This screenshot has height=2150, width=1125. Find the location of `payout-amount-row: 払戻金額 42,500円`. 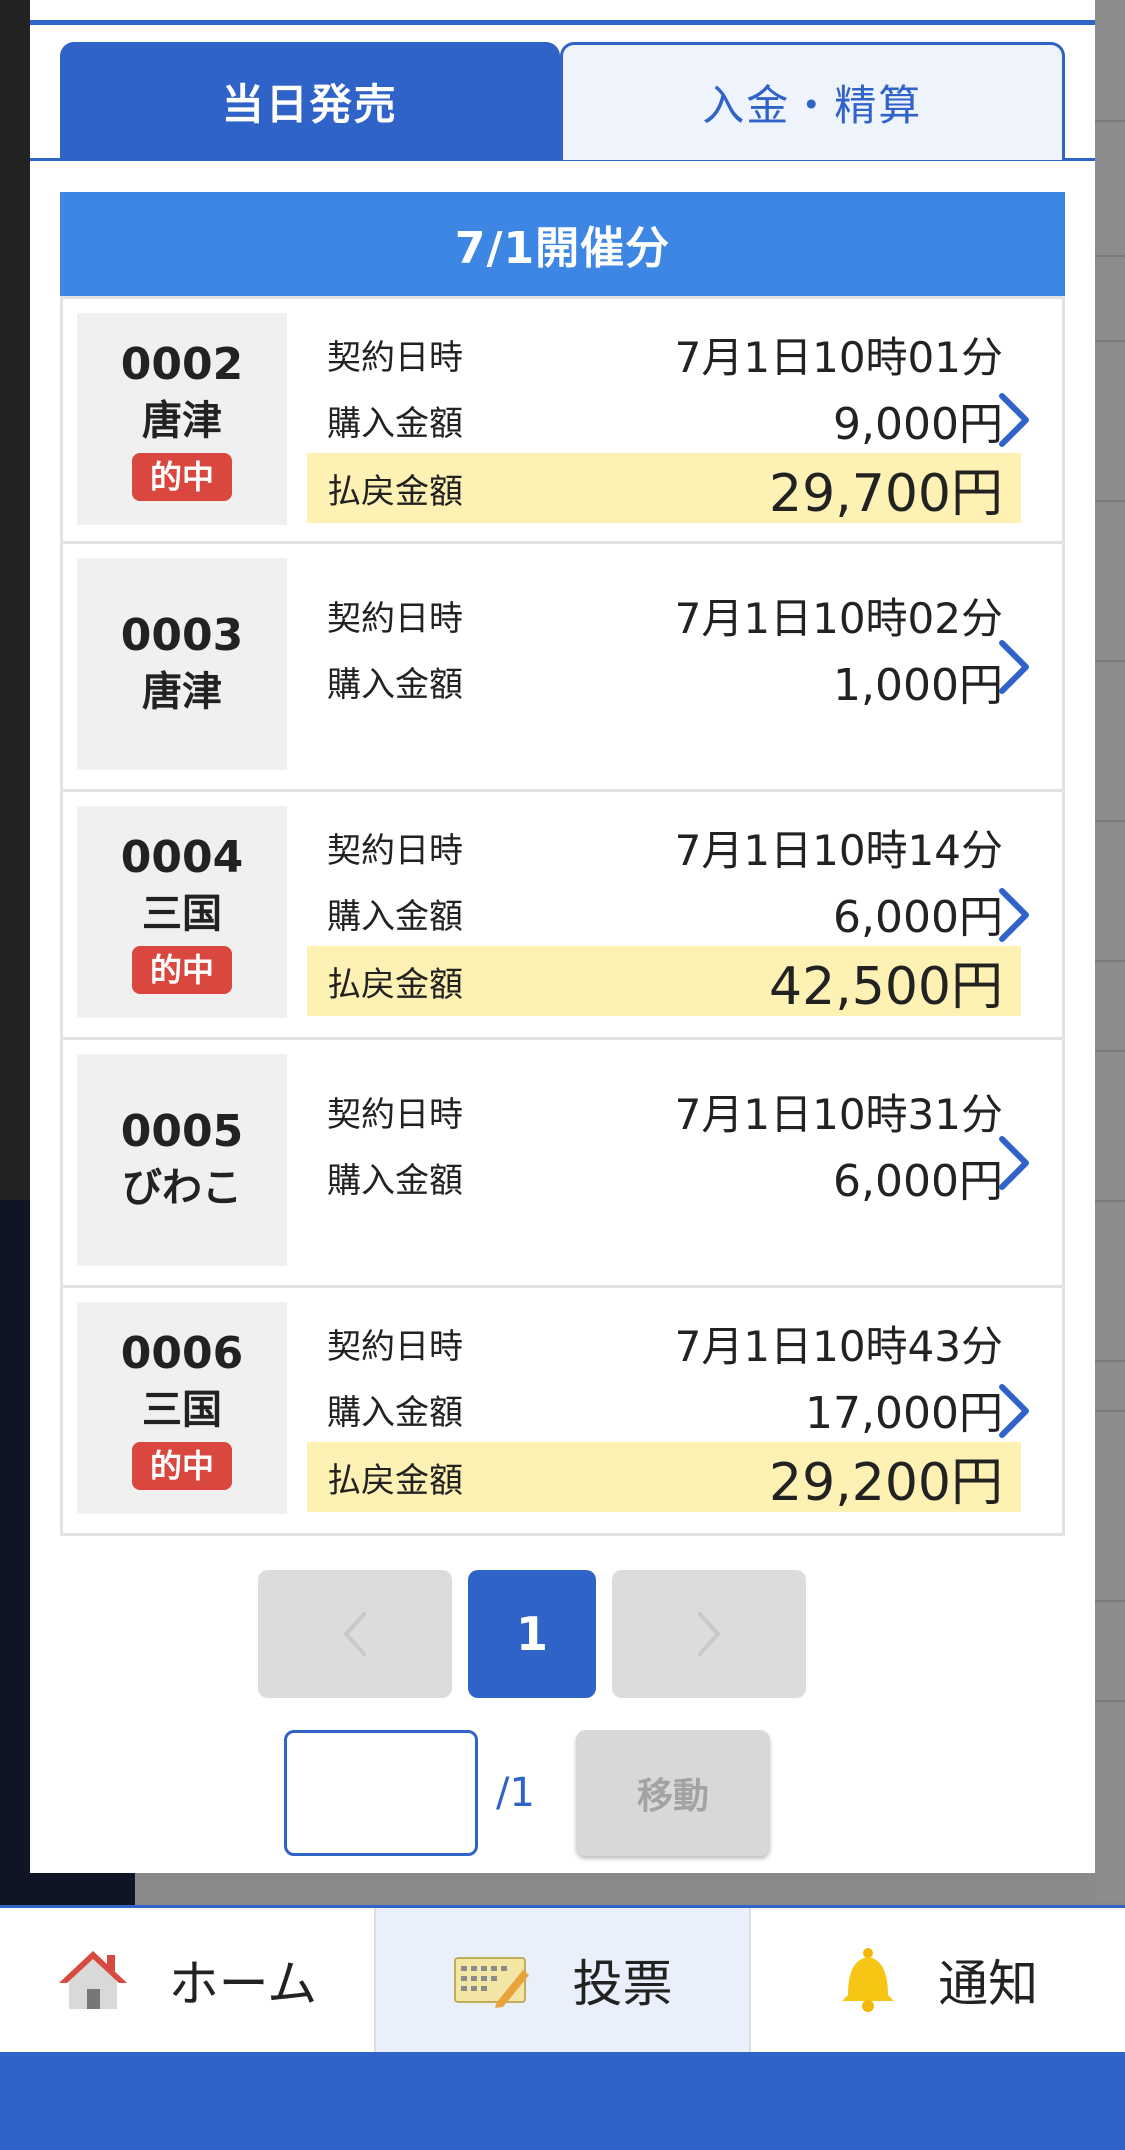

payout-amount-row: 払戻金額 42,500円 is located at coordinates (664, 981).